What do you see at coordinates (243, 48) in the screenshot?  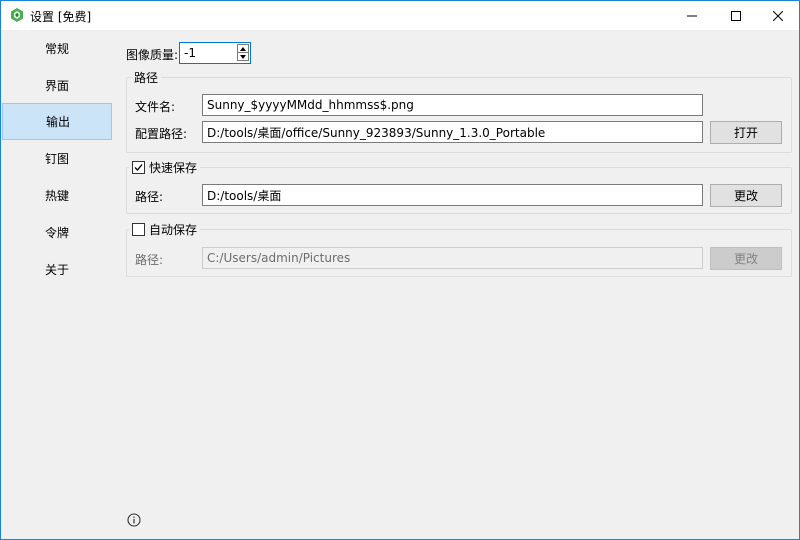 I see `arrow-up-icon` at bounding box center [243, 48].